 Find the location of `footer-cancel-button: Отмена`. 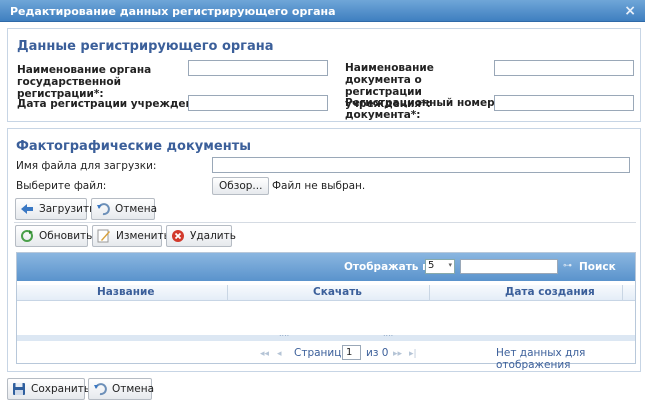

footer-cancel-button: Отмена is located at coordinates (121, 389).